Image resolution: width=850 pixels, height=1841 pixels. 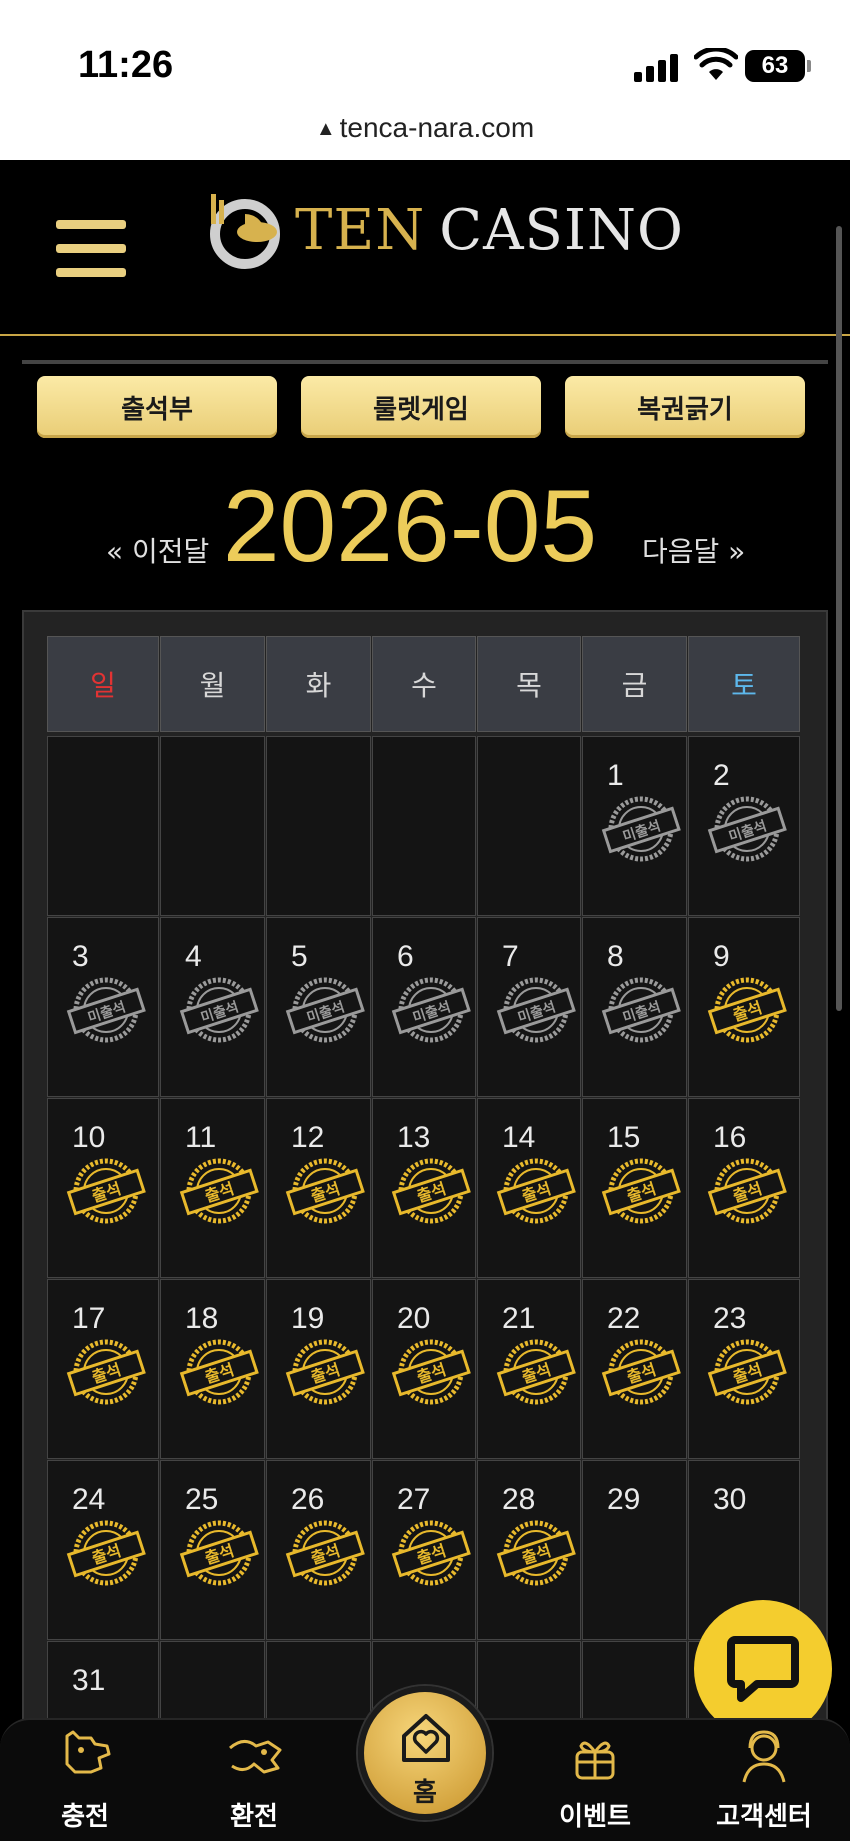 What do you see at coordinates (202, 1318) in the screenshot?
I see `day-number: 18` at bounding box center [202, 1318].